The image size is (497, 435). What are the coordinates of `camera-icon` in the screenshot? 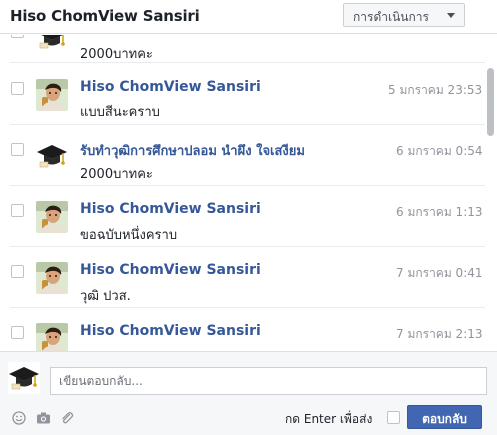 It's located at (43, 418).